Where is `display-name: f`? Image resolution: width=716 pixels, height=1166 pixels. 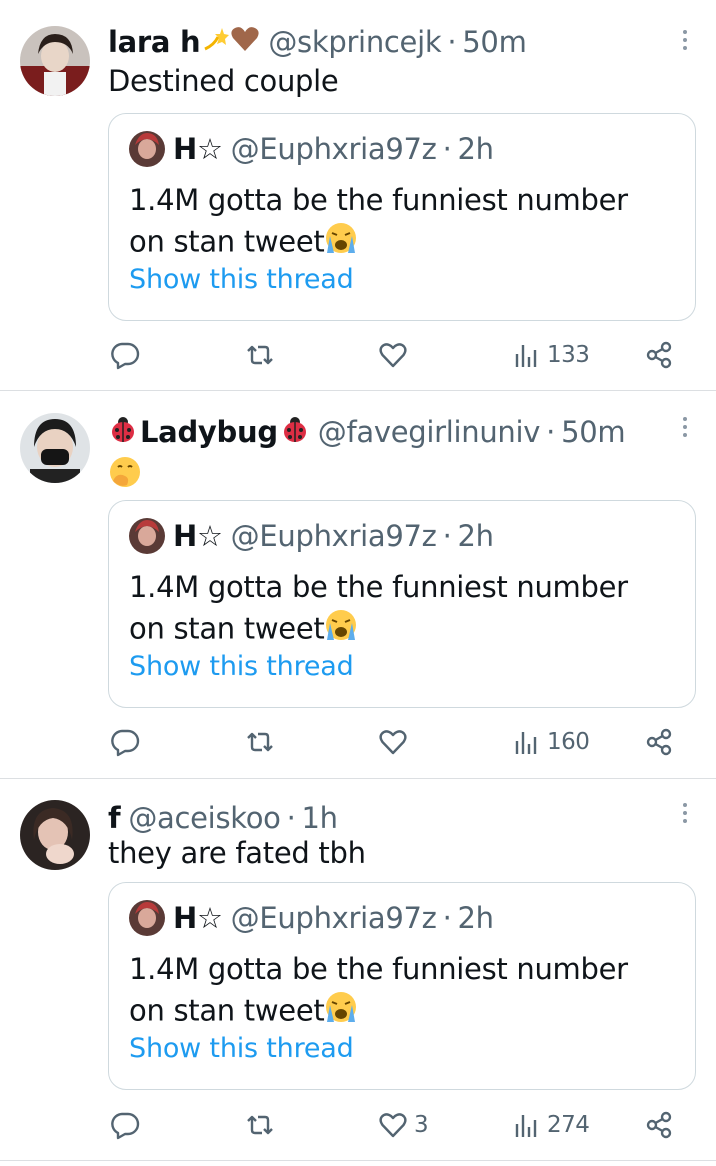 display-name: f is located at coordinates (114, 818).